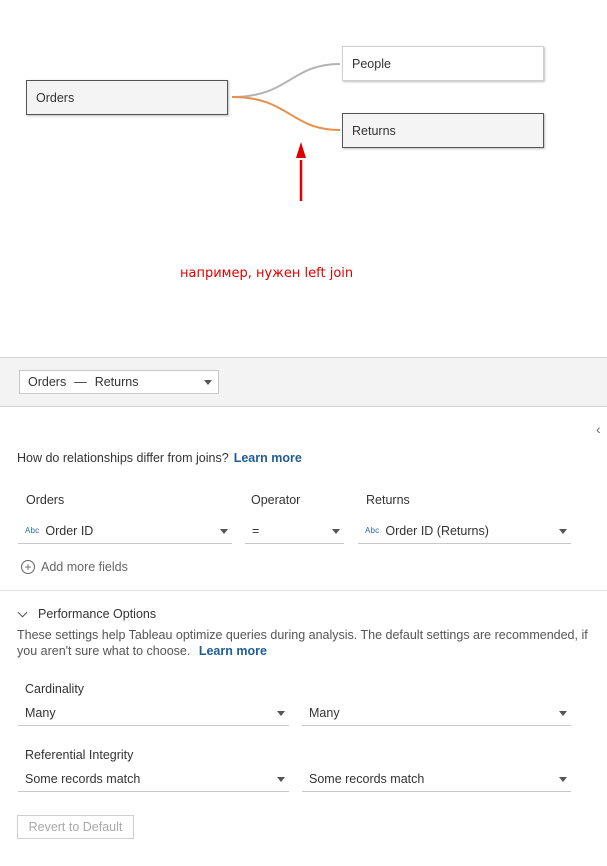 Image resolution: width=607 pixels, height=866 pixels. I want to click on help-text: How do relationships differ from joins?, so click(123, 458).